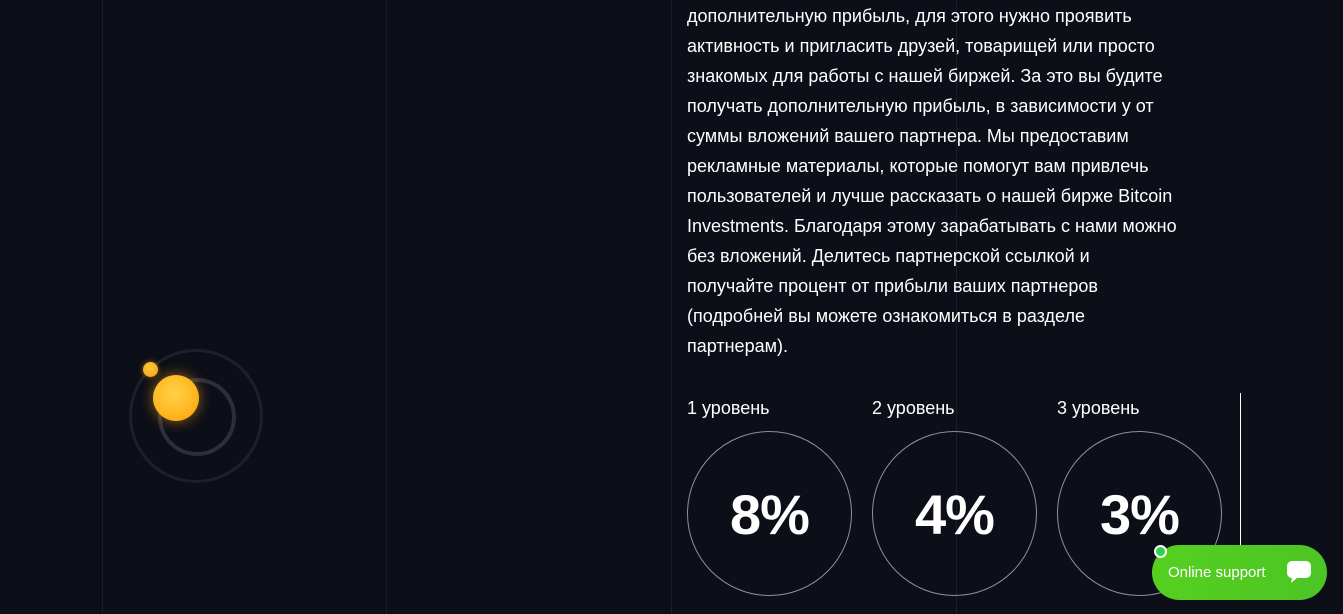 This screenshot has height=614, width=1343. I want to click on referral-level-2: 2 уровень 4%, so click(957, 494).